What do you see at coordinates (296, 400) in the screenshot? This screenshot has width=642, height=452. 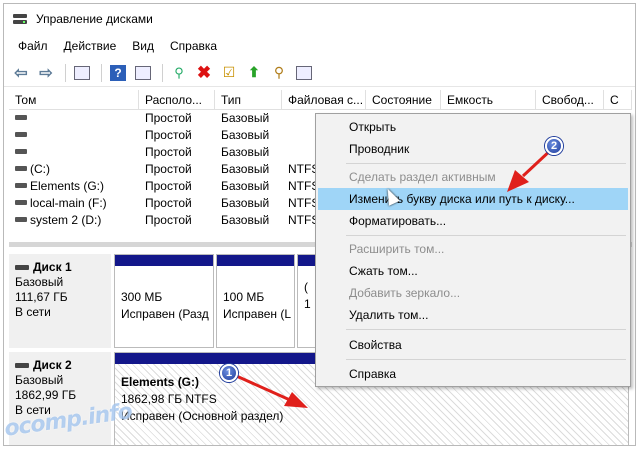 I see `arrow-head` at bounding box center [296, 400].